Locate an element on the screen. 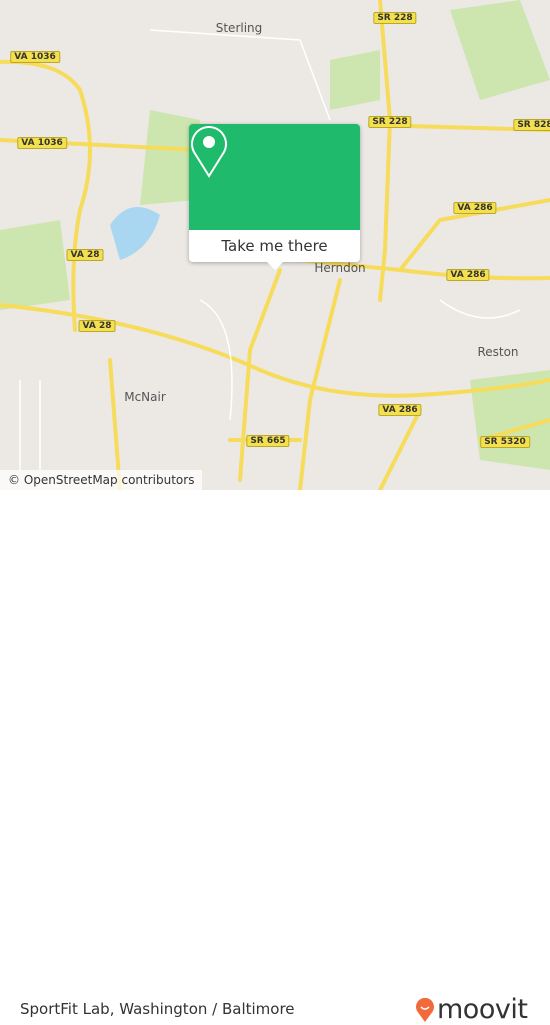  take-me-there-button: Take me there is located at coordinates (274, 246).